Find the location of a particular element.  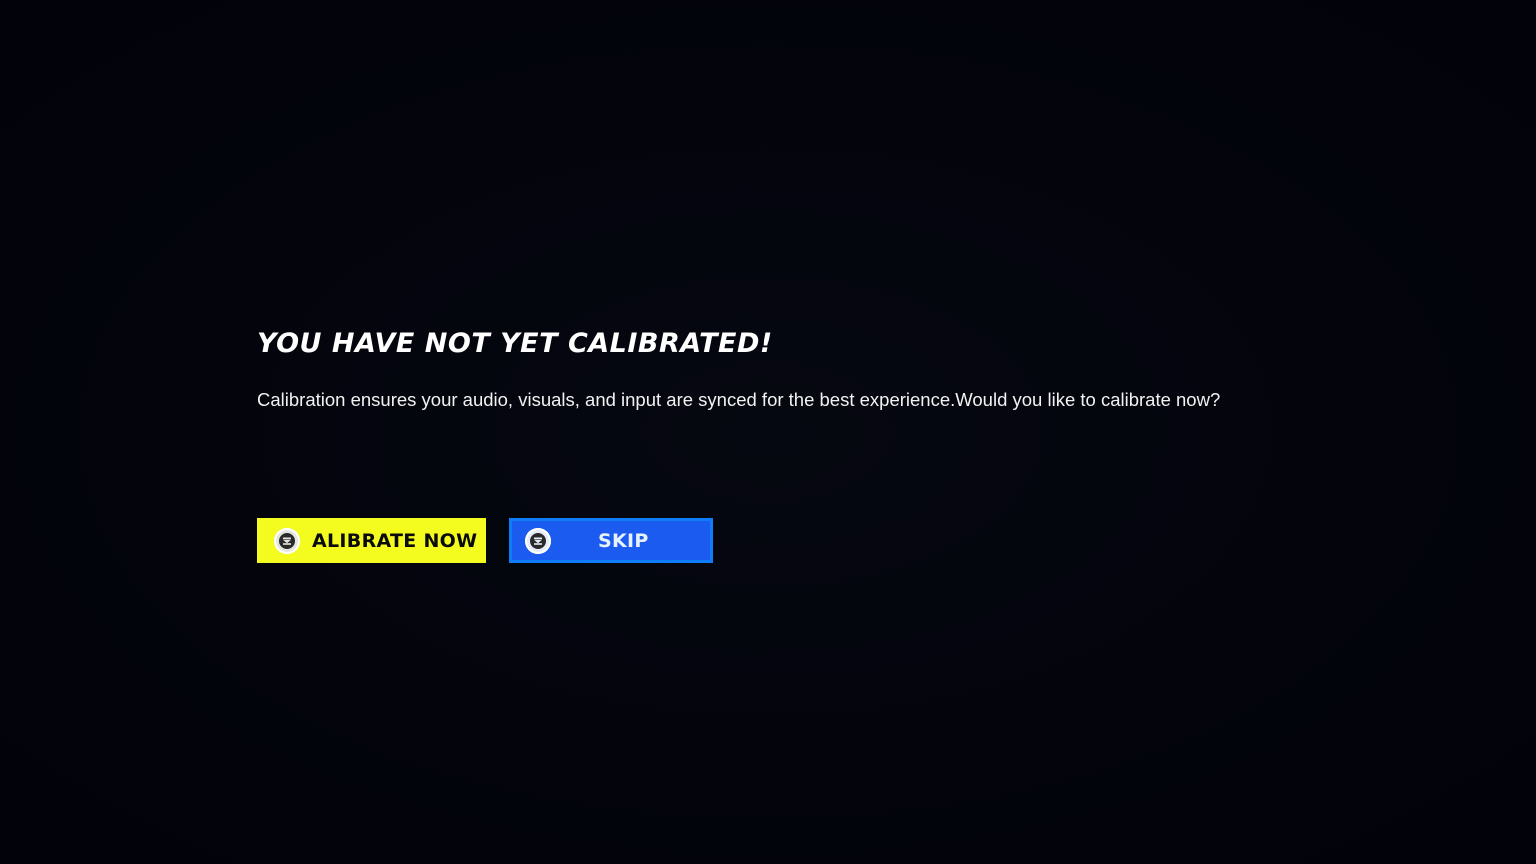

calibrate-now-button: ALIBRATE NOW is located at coordinates (371, 540).